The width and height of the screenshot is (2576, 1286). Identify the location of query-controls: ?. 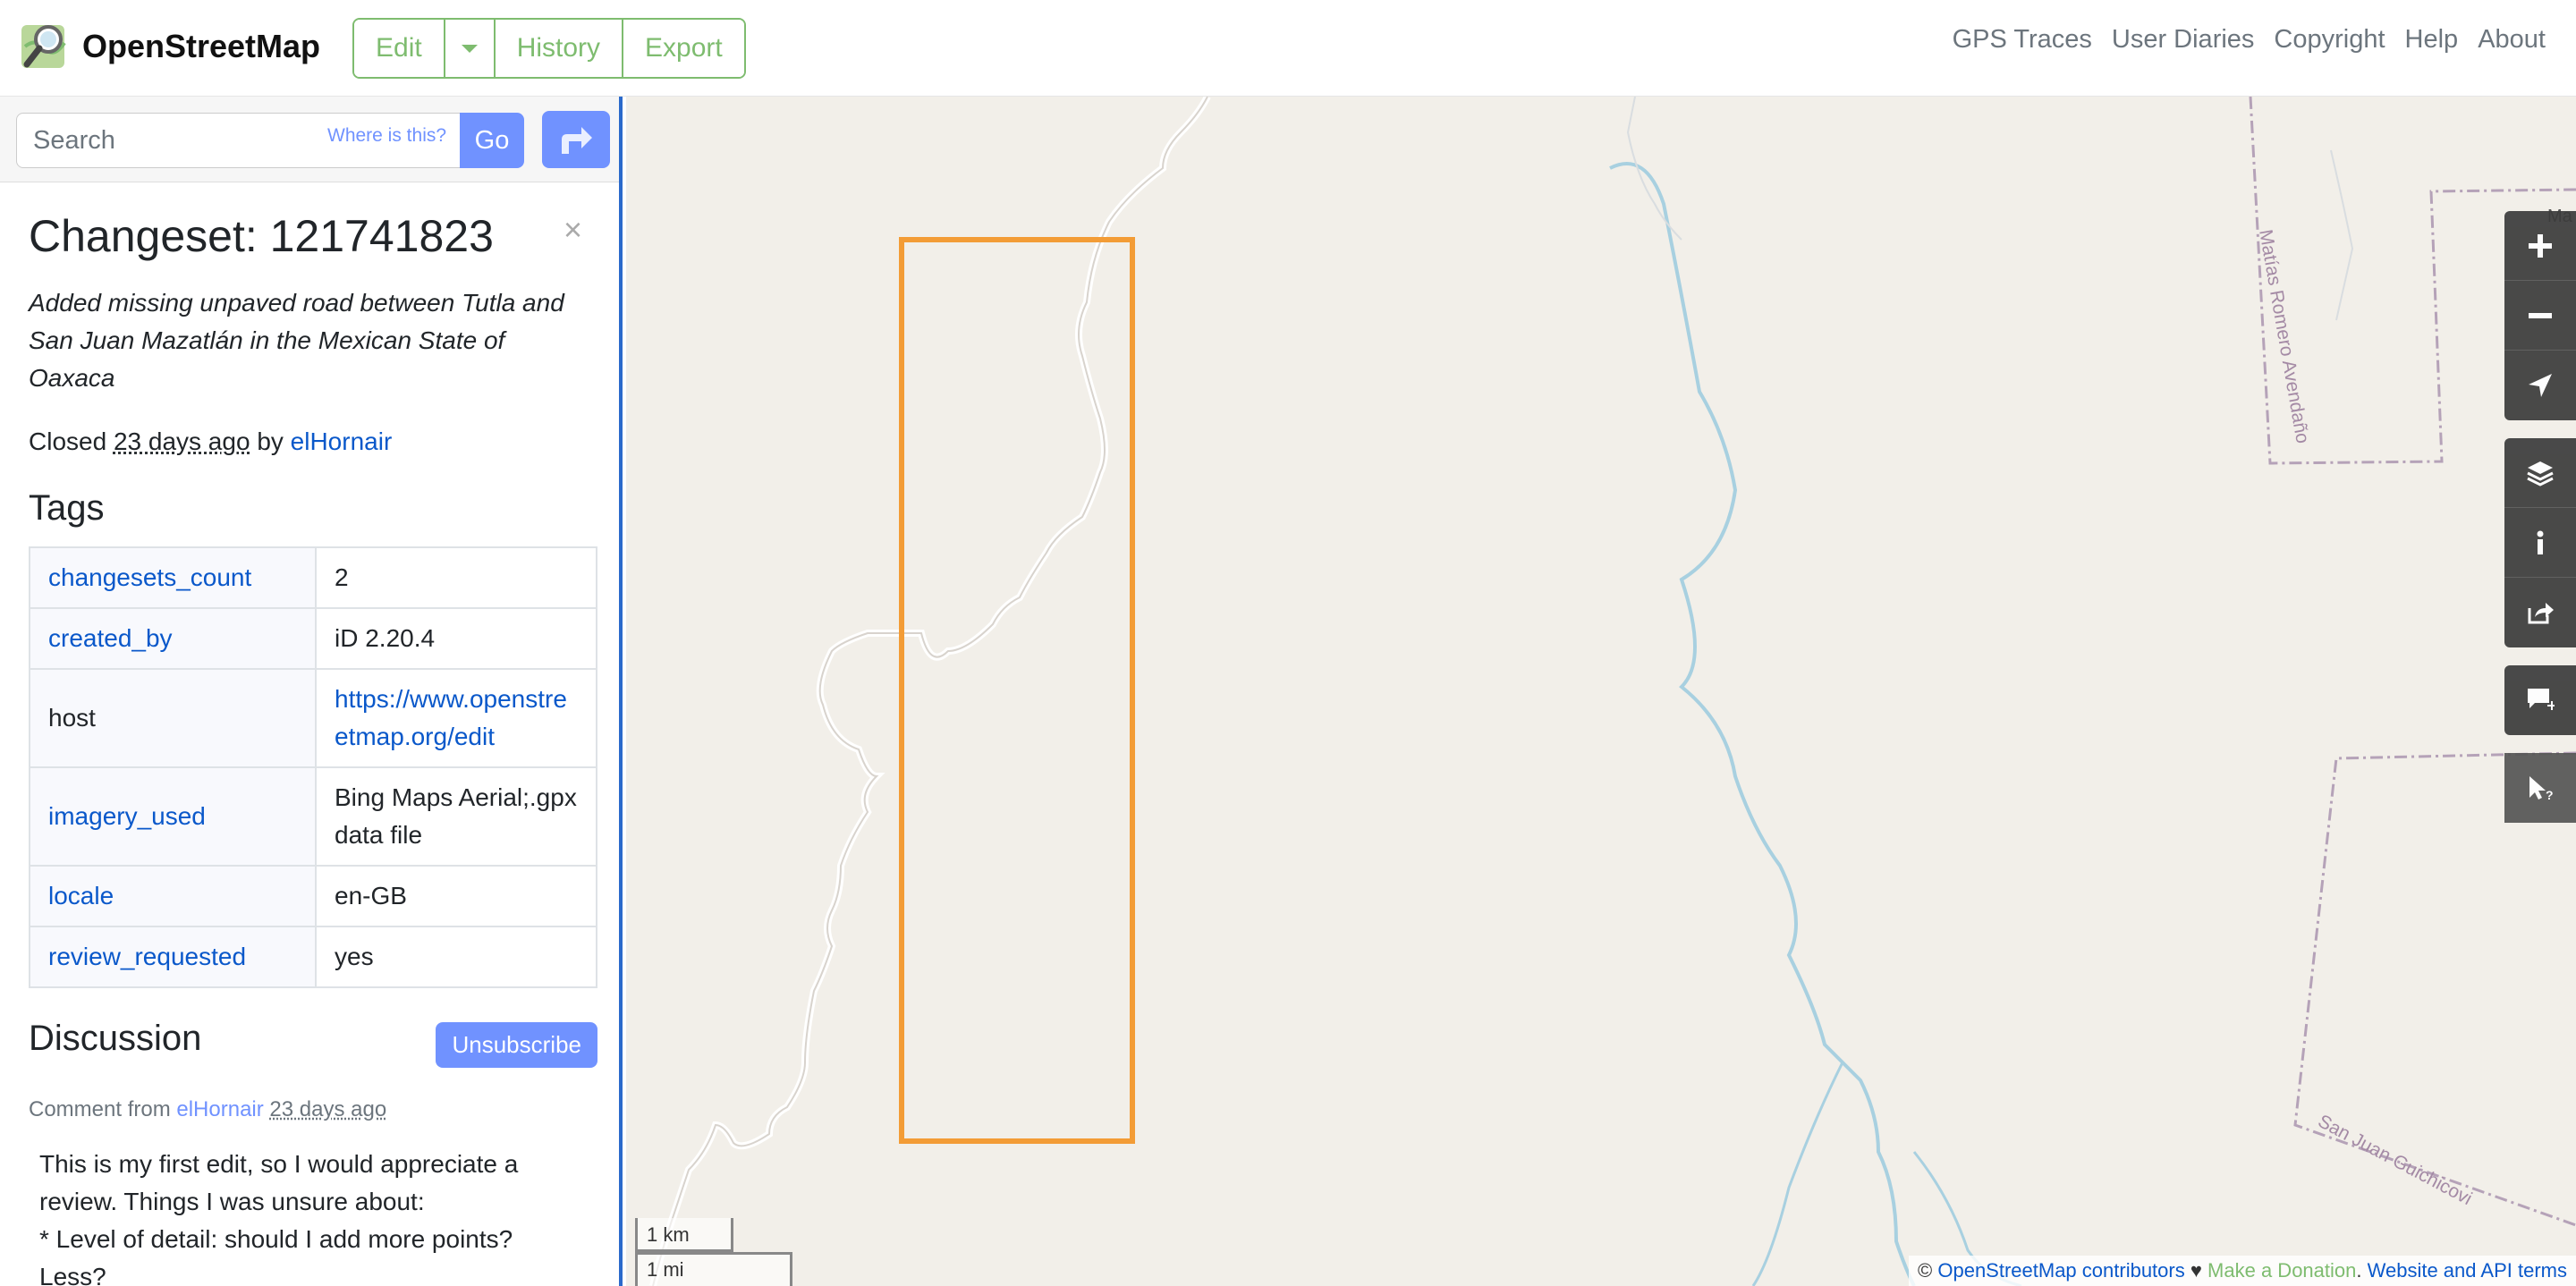
(2540, 788).